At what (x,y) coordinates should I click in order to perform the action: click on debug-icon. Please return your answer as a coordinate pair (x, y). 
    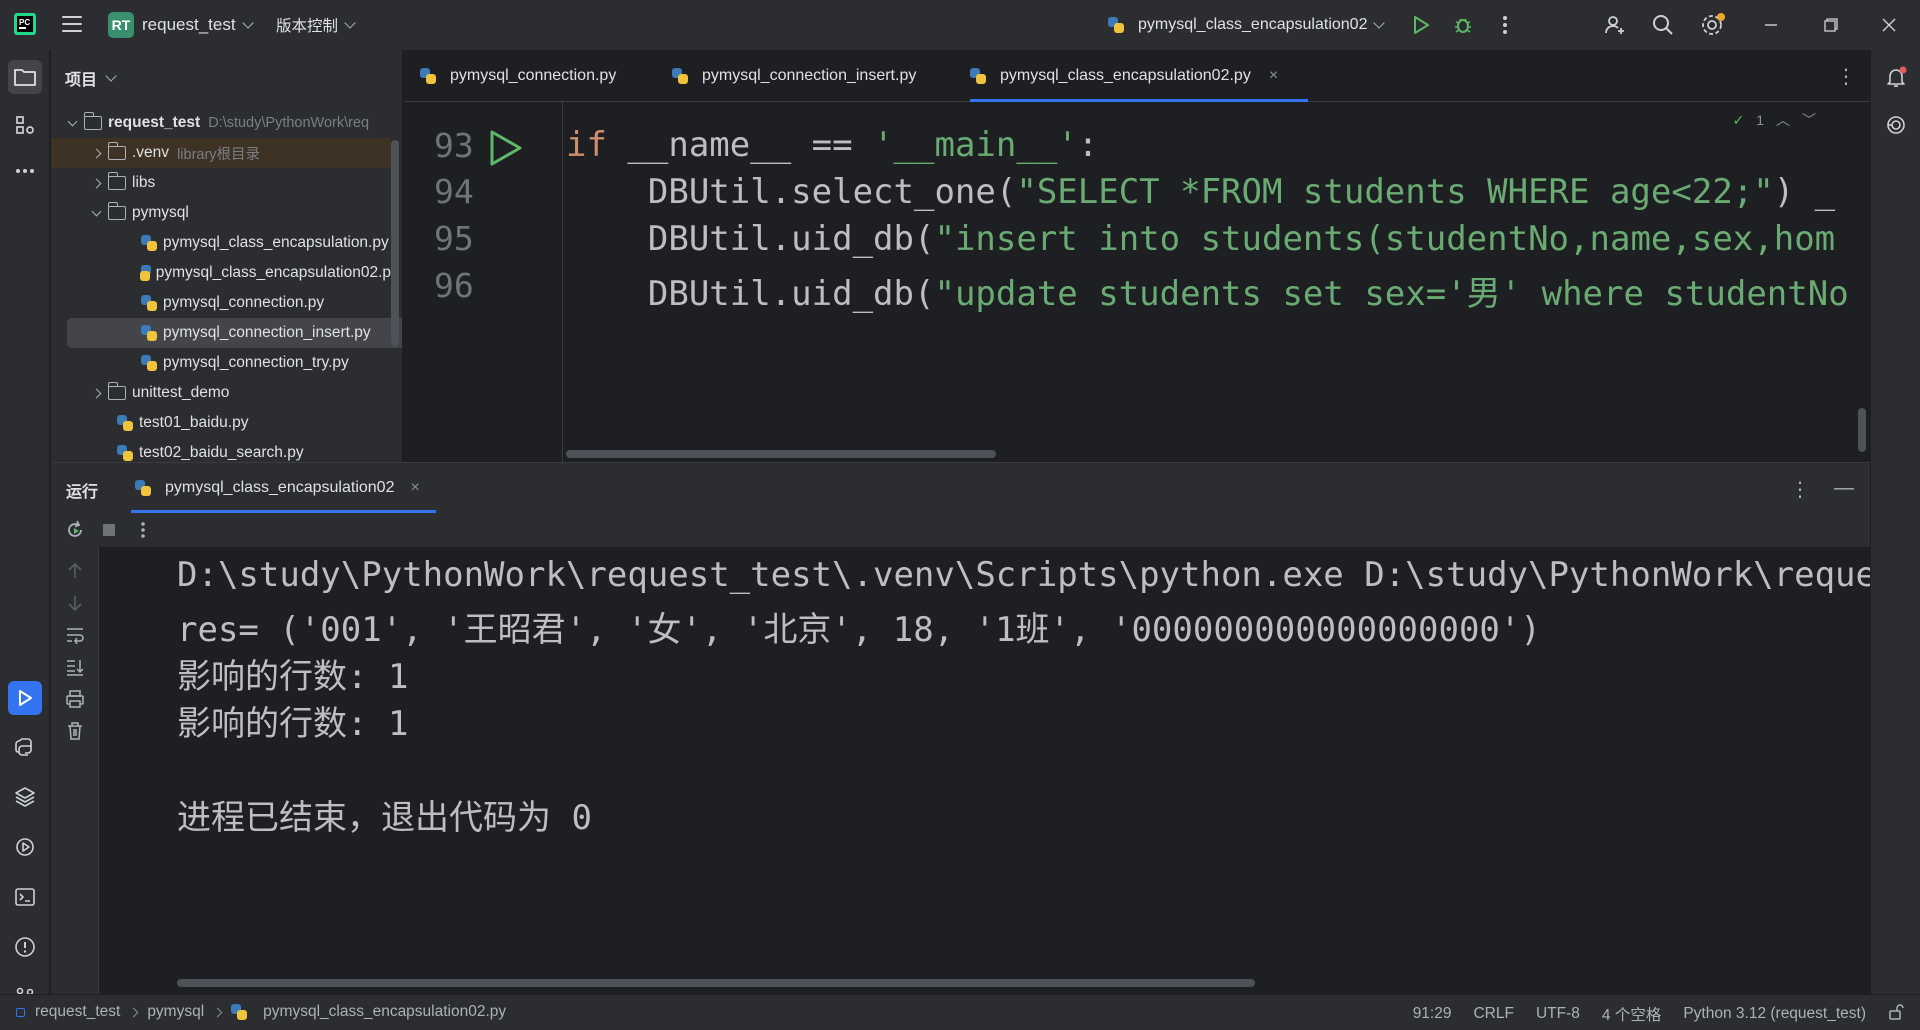
    Looking at the image, I should click on (1463, 25).